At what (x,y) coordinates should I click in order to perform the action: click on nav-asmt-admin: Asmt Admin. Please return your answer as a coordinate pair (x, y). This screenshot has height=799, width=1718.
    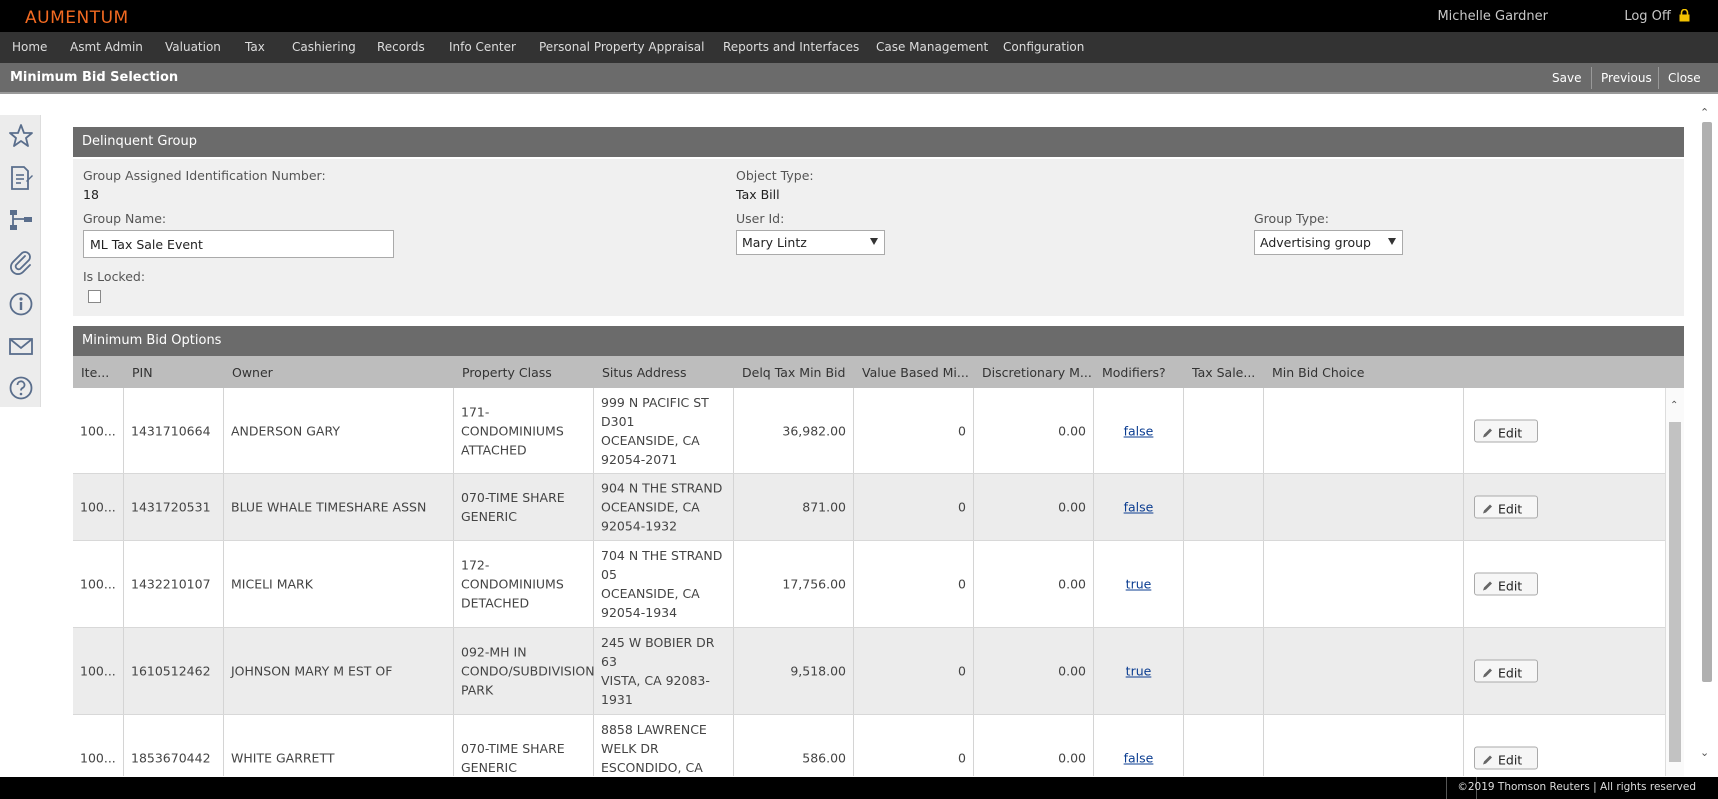
    Looking at the image, I should click on (106, 47).